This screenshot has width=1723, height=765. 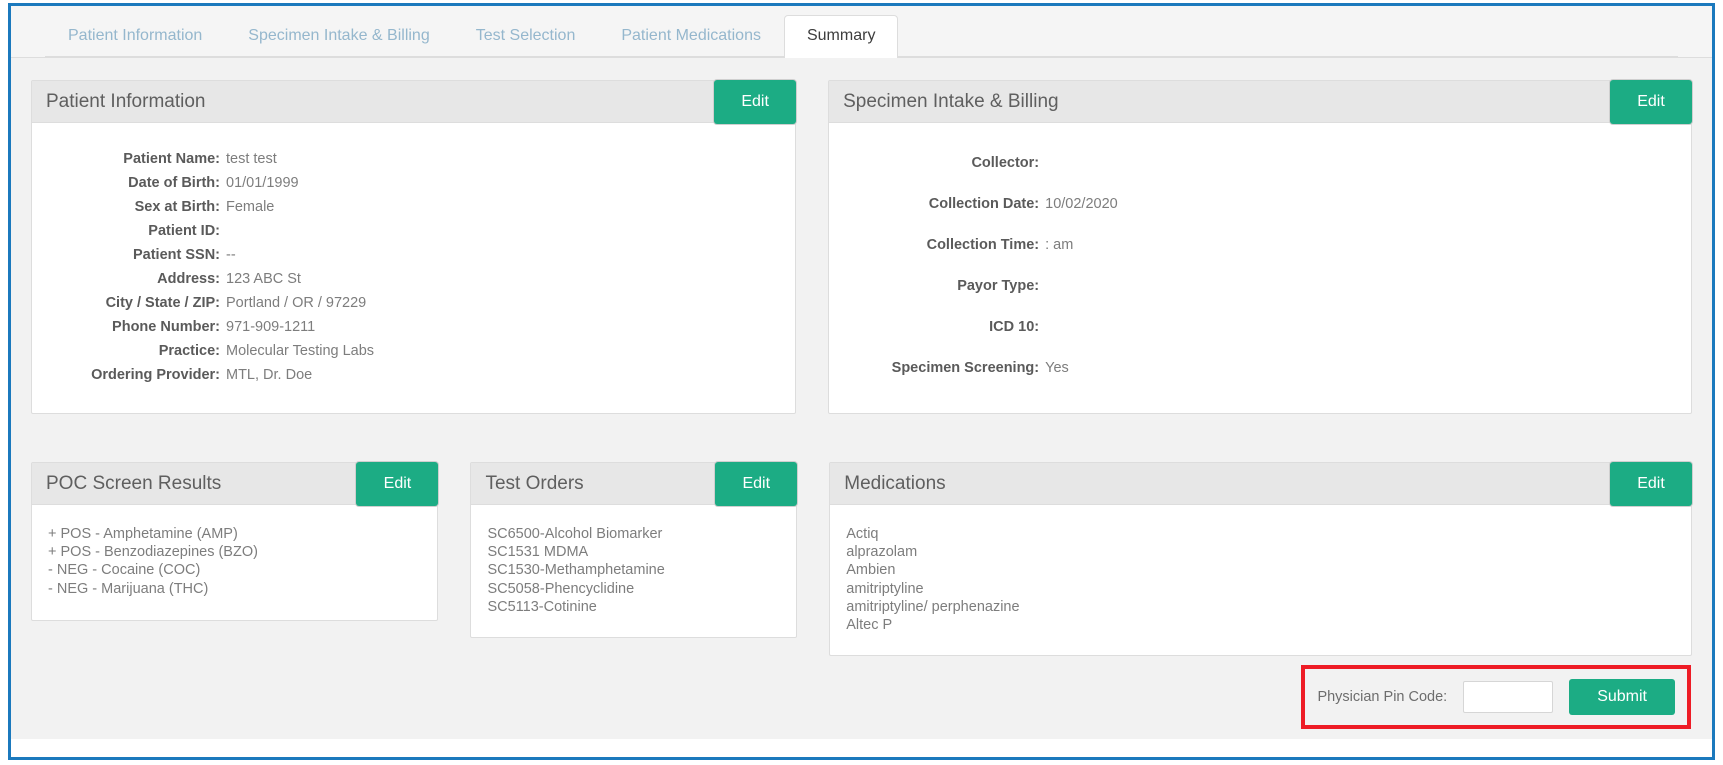 I want to click on field-collection-date: Collection Date: 10/02/2020, so click(x=1260, y=204).